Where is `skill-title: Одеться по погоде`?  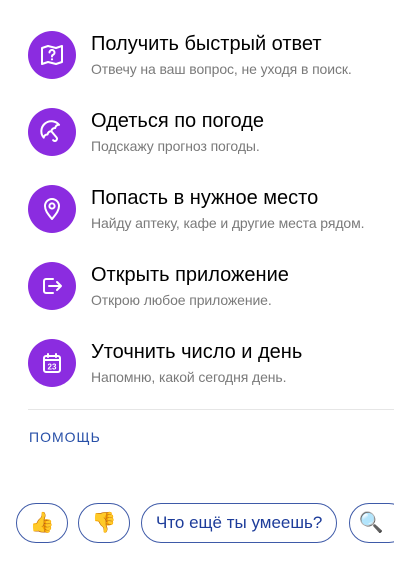
skill-title: Одеться по погоде is located at coordinates (178, 121).